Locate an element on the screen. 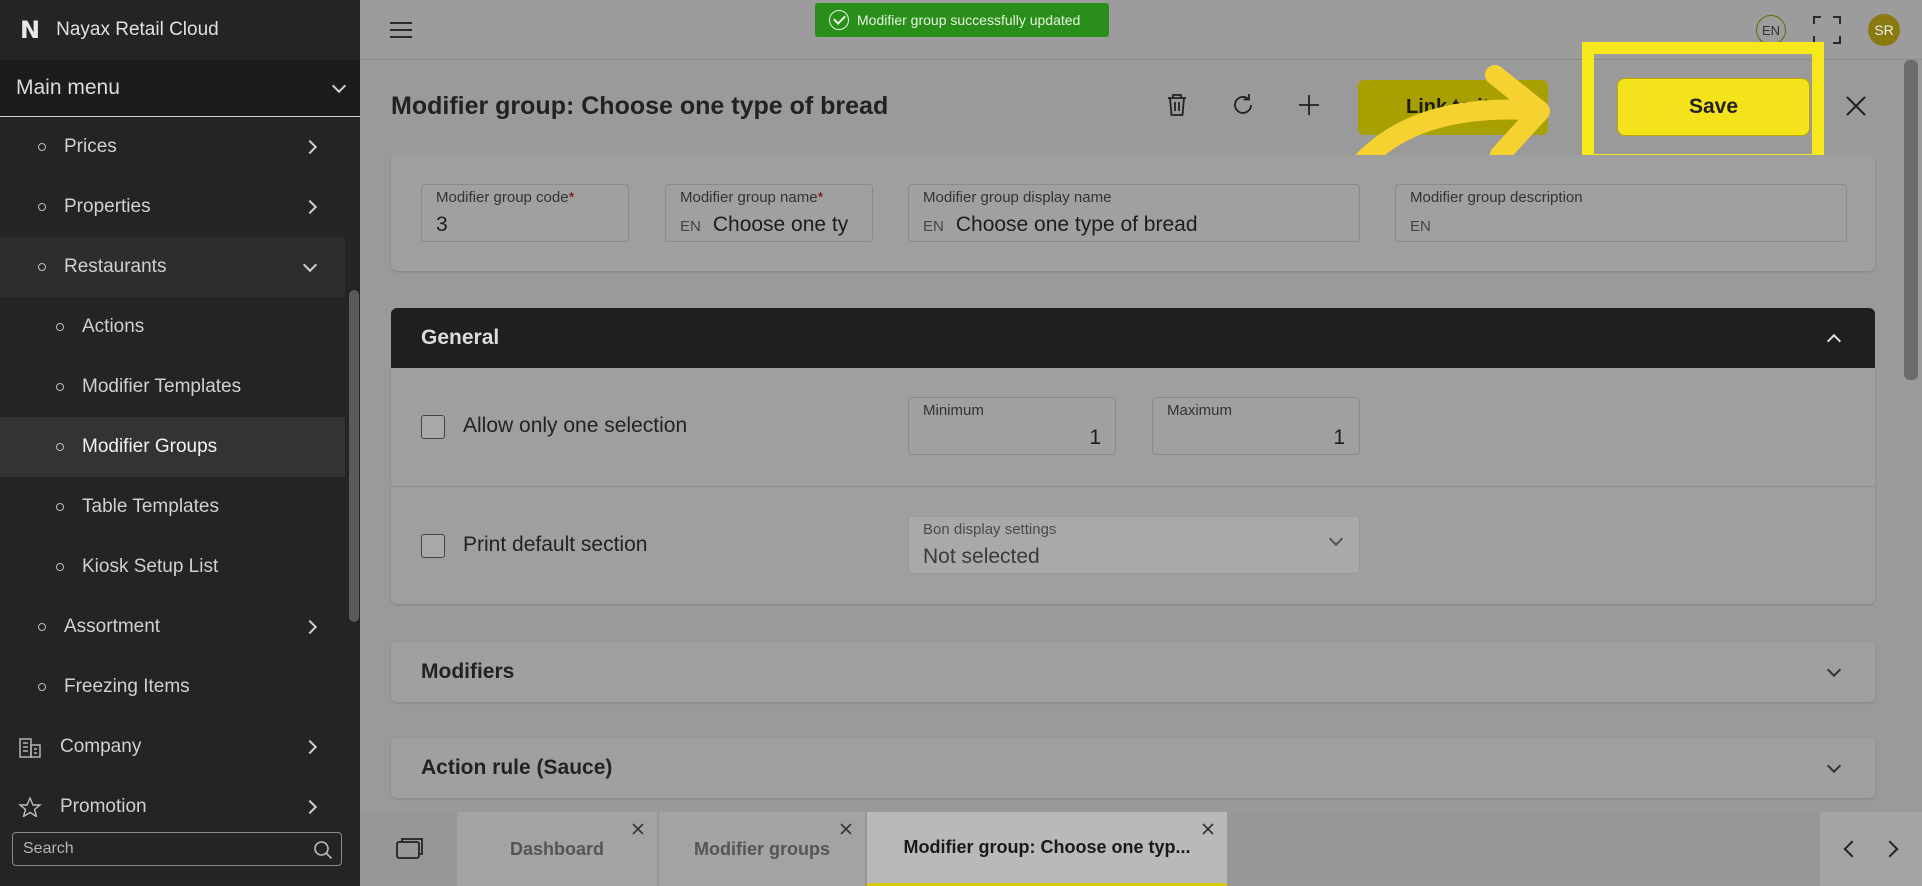  minimum-value: 1 is located at coordinates (1095, 437).